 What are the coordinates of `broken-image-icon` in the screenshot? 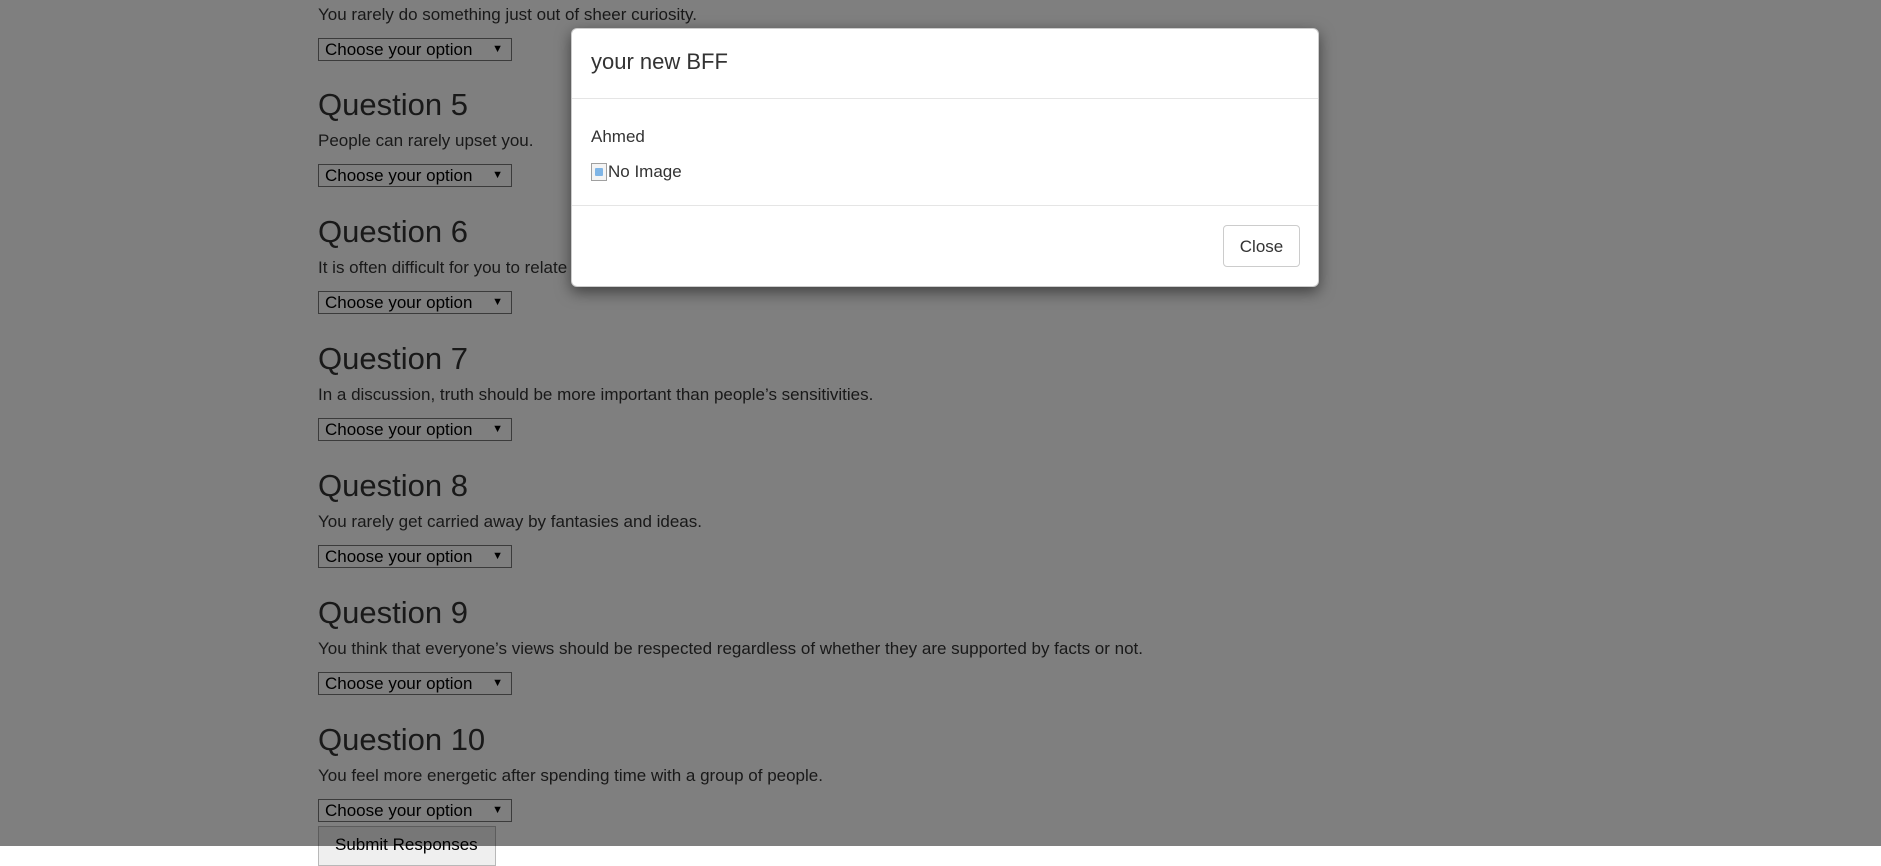 It's located at (599, 172).